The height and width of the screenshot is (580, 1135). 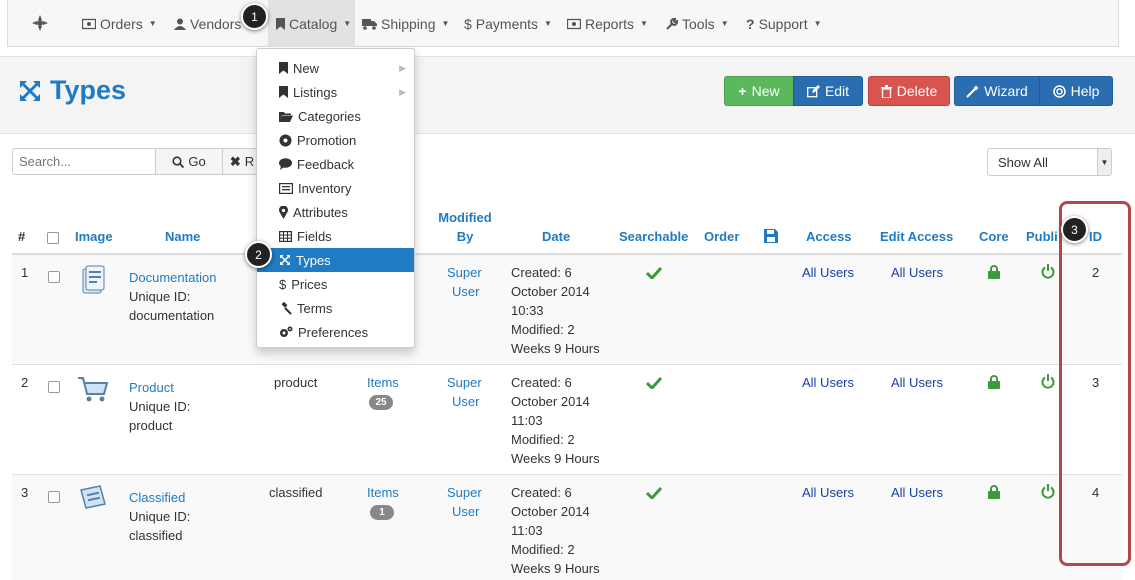 I want to click on wizard-button: Wizard, so click(x=997, y=91).